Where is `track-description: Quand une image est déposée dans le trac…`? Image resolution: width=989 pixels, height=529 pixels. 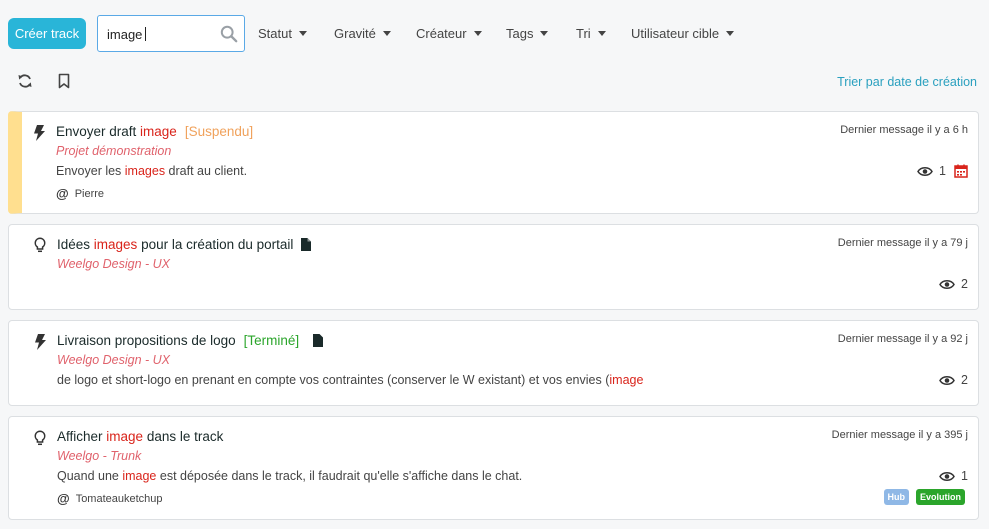 track-description: Quand une image est déposée dans le trac… is located at coordinates (290, 476).